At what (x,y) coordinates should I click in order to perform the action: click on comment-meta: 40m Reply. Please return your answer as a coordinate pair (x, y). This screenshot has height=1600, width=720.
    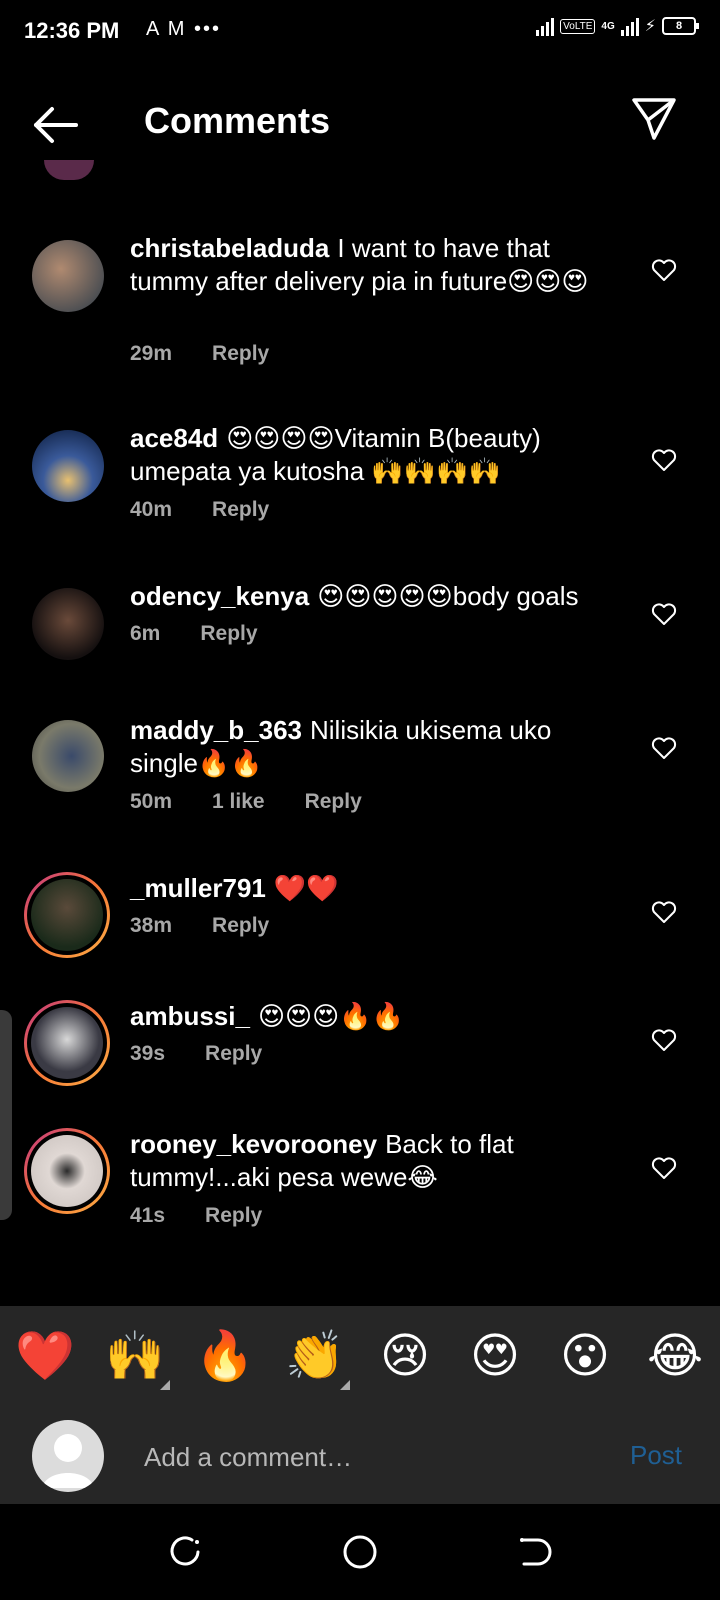
    Looking at the image, I should click on (199, 510).